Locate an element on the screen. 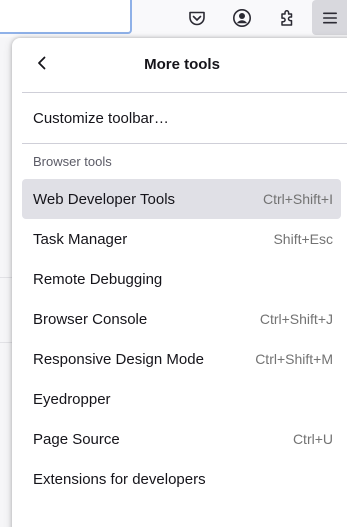 The height and width of the screenshot is (527, 347). keyboard-shortcut: Ctrl+Shift+M is located at coordinates (294, 359).